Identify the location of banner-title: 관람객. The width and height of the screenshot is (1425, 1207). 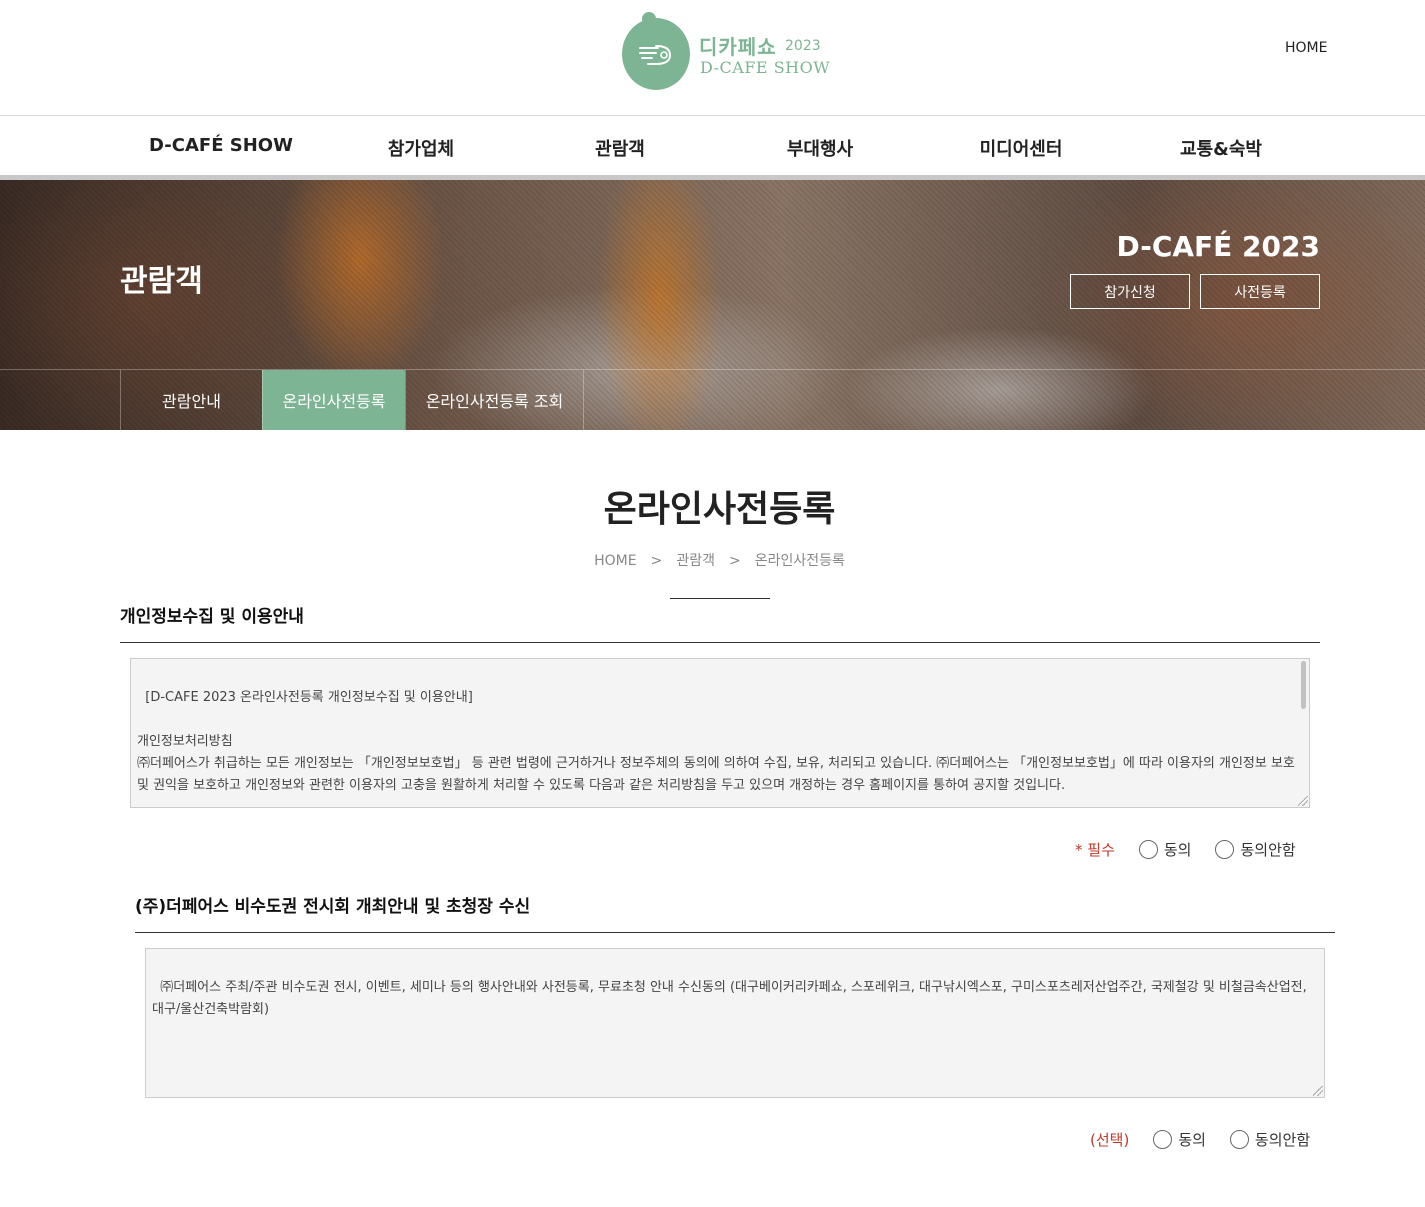
(161, 281).